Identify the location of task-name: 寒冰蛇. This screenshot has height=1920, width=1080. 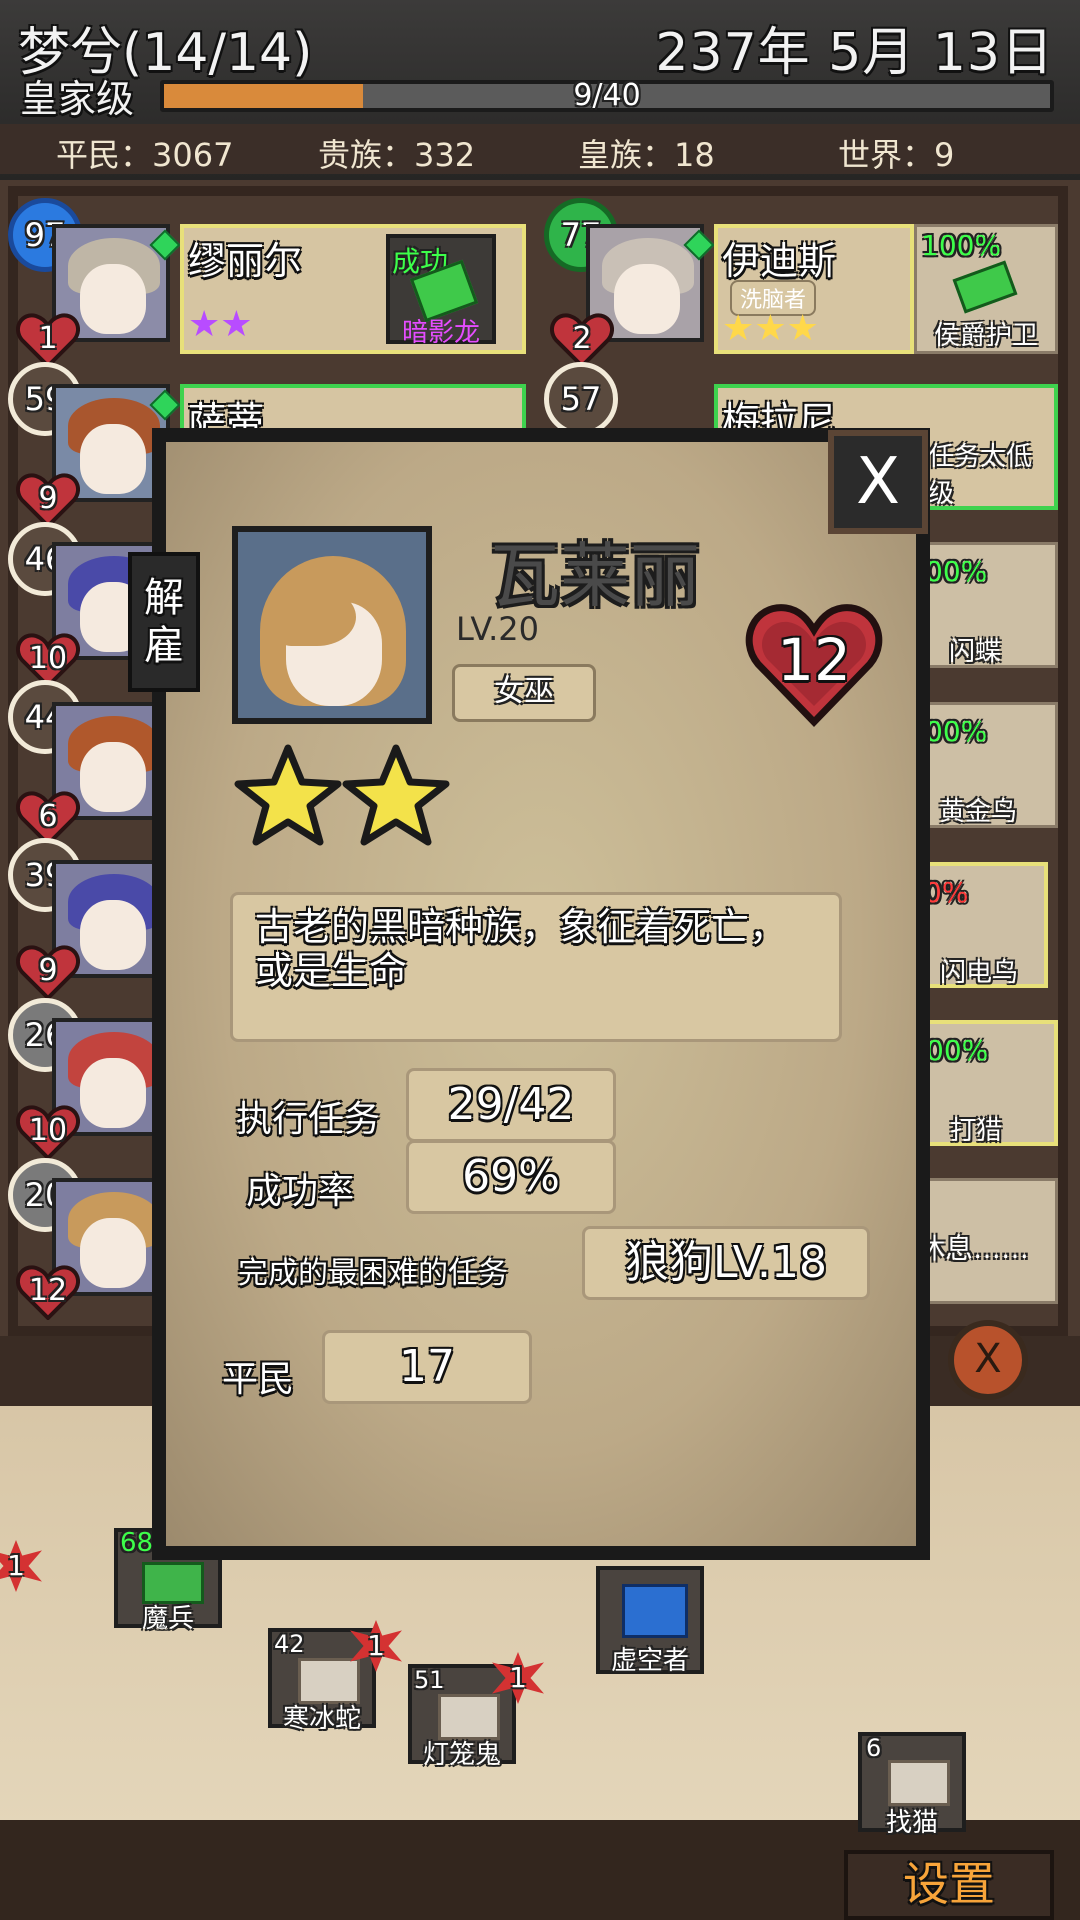
(321, 1719).